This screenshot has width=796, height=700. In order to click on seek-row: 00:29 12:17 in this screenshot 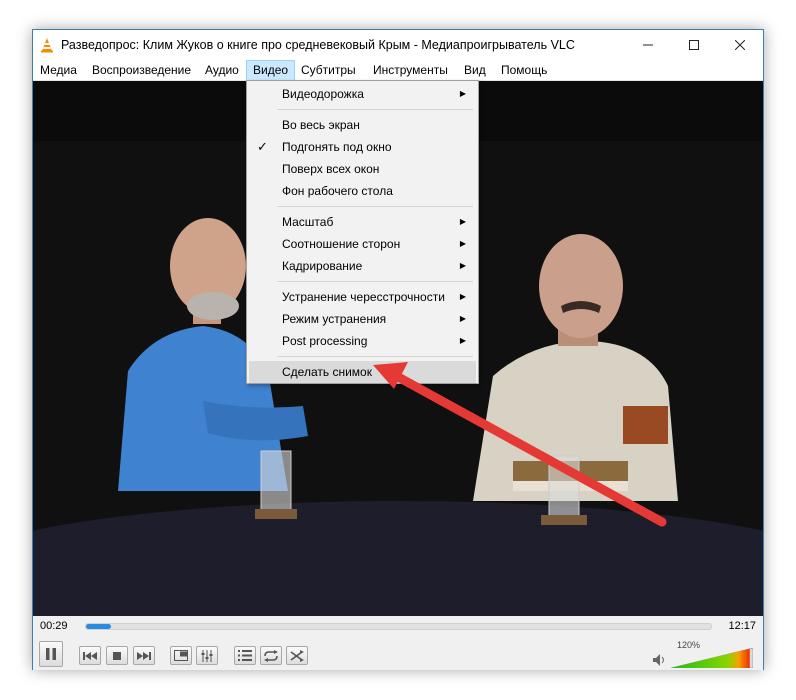, I will do `click(398, 626)`.